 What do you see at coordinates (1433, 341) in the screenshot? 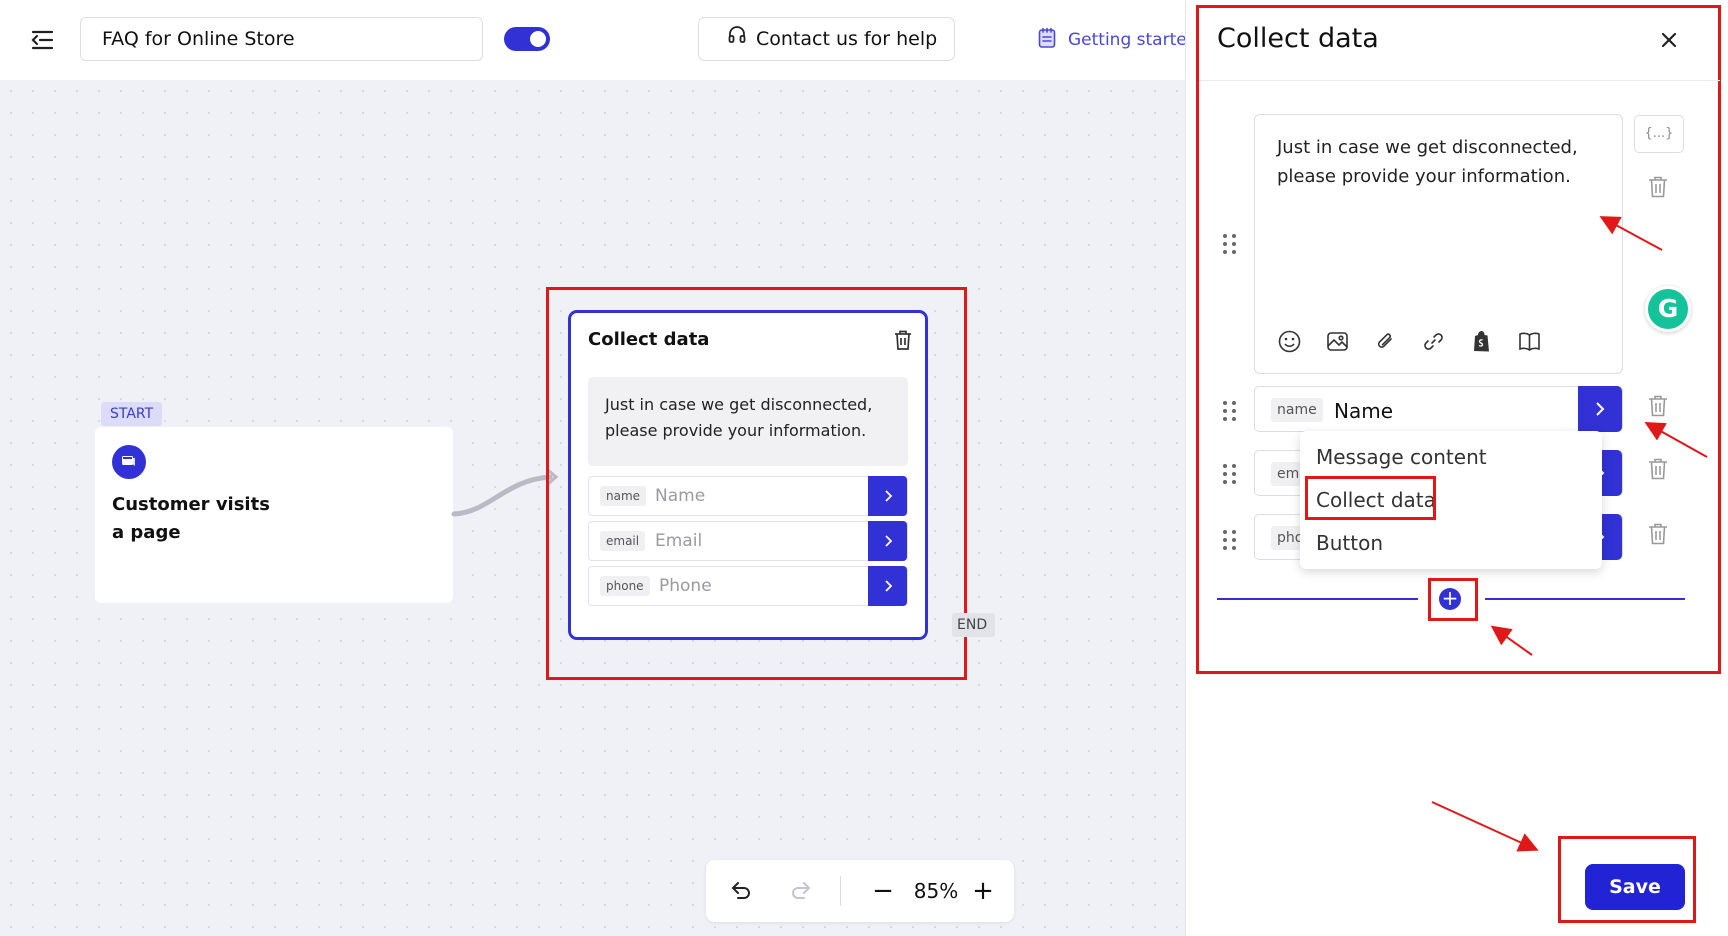
I see `link-icon` at bounding box center [1433, 341].